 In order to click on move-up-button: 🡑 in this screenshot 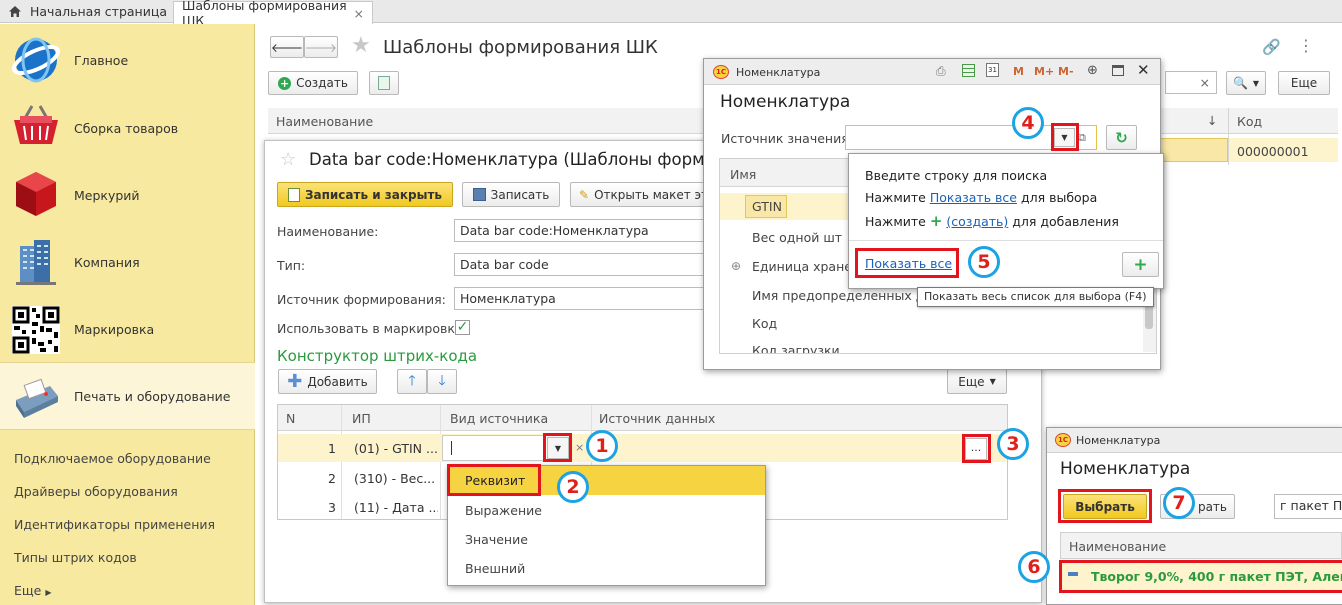, I will do `click(412, 381)`.